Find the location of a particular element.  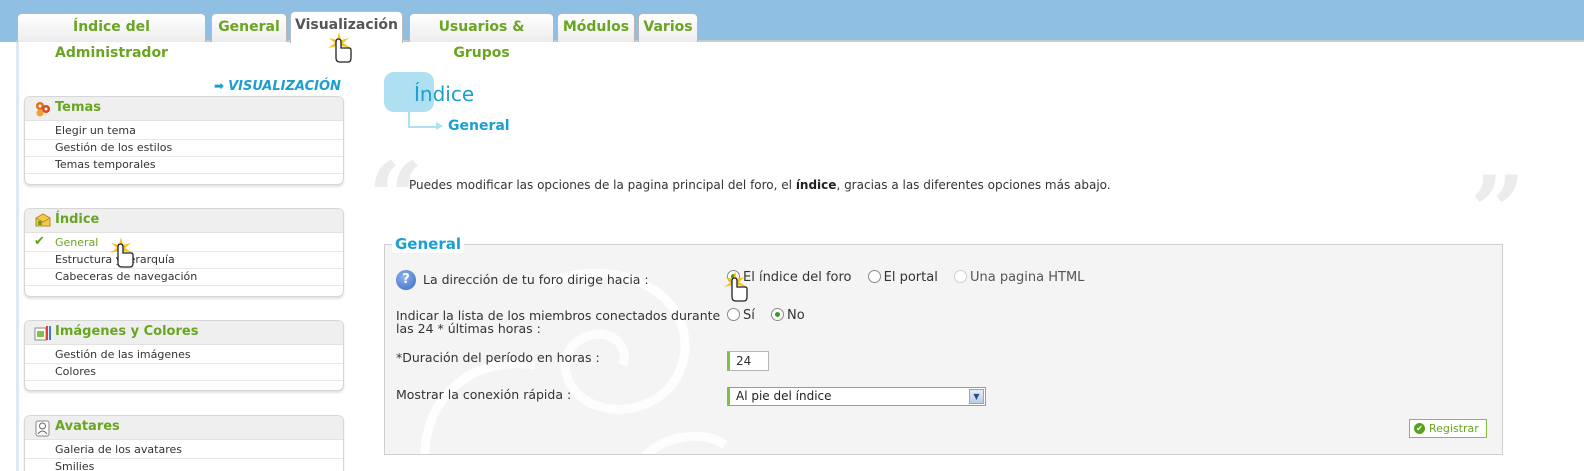

sidebar-section-title: Índice is located at coordinates (77, 219).